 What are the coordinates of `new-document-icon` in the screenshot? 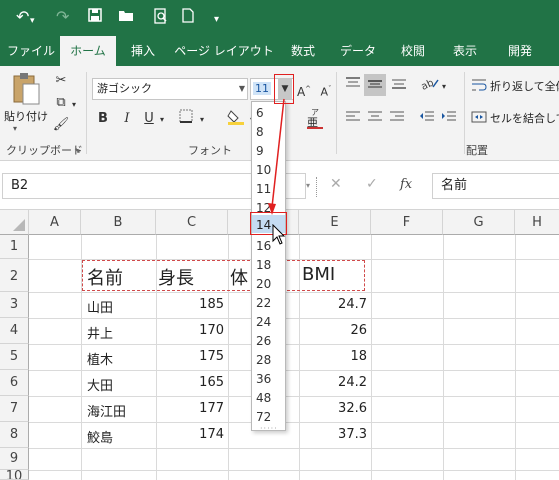 It's located at (188, 17).